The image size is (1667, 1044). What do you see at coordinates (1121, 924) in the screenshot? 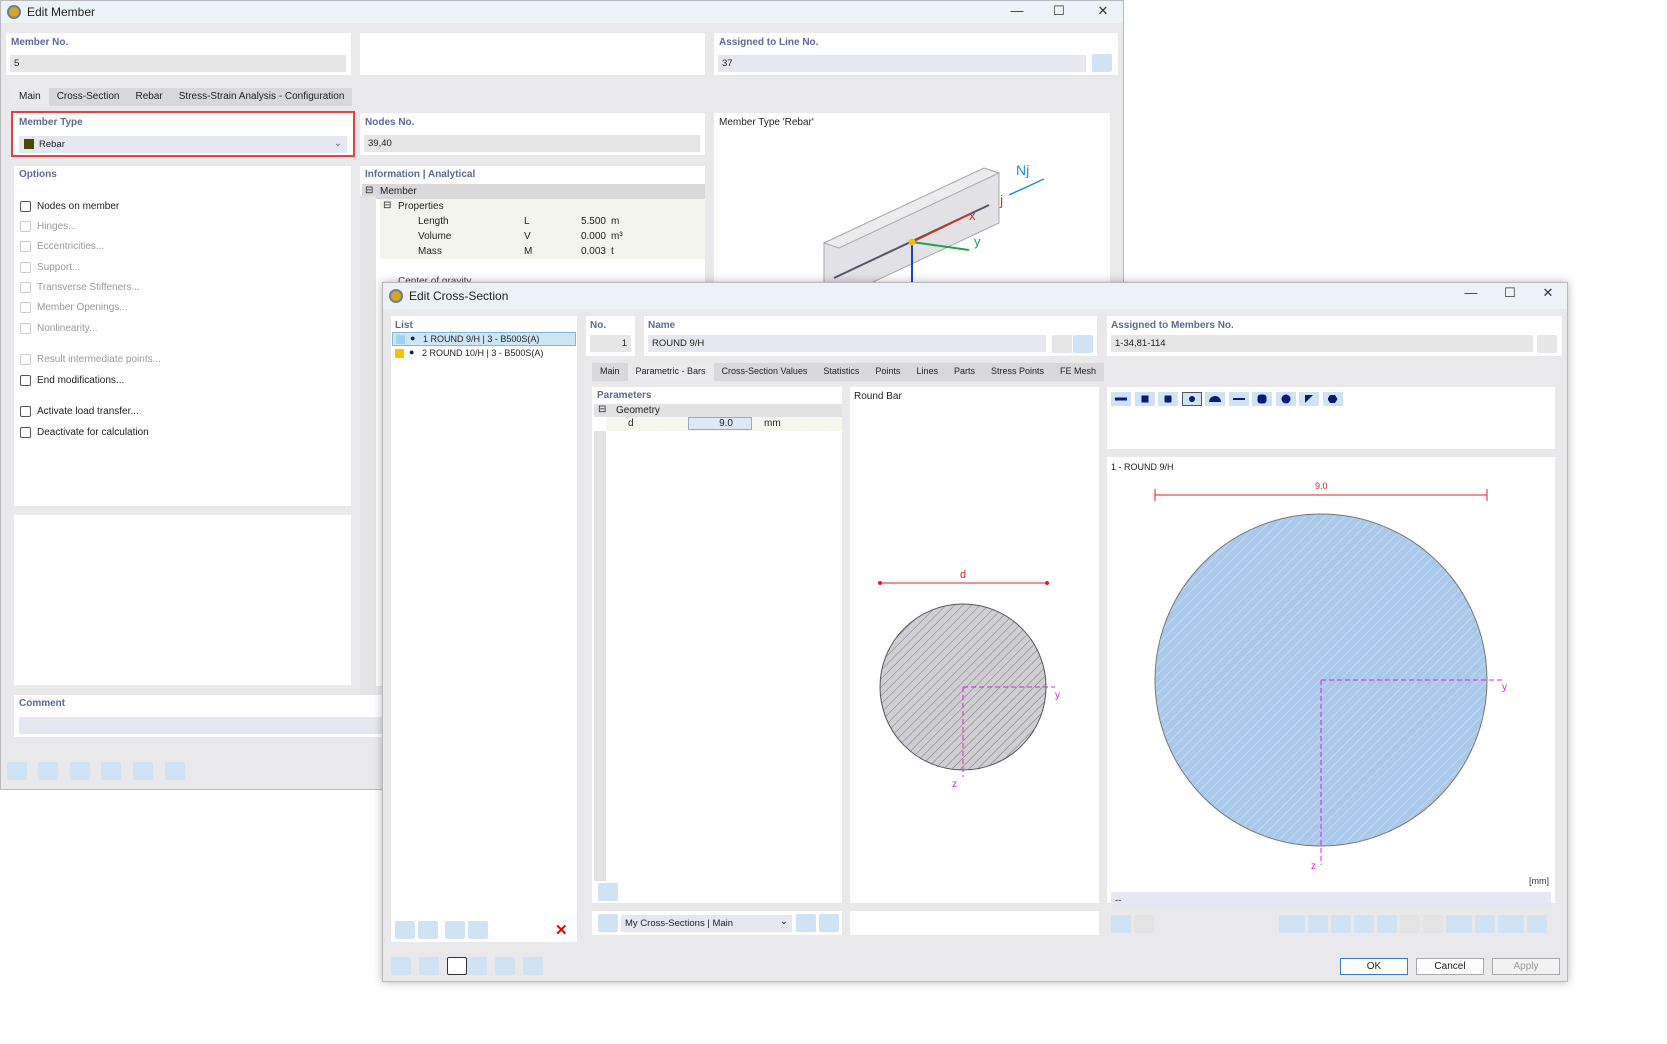
I see `refresh-icon` at bounding box center [1121, 924].